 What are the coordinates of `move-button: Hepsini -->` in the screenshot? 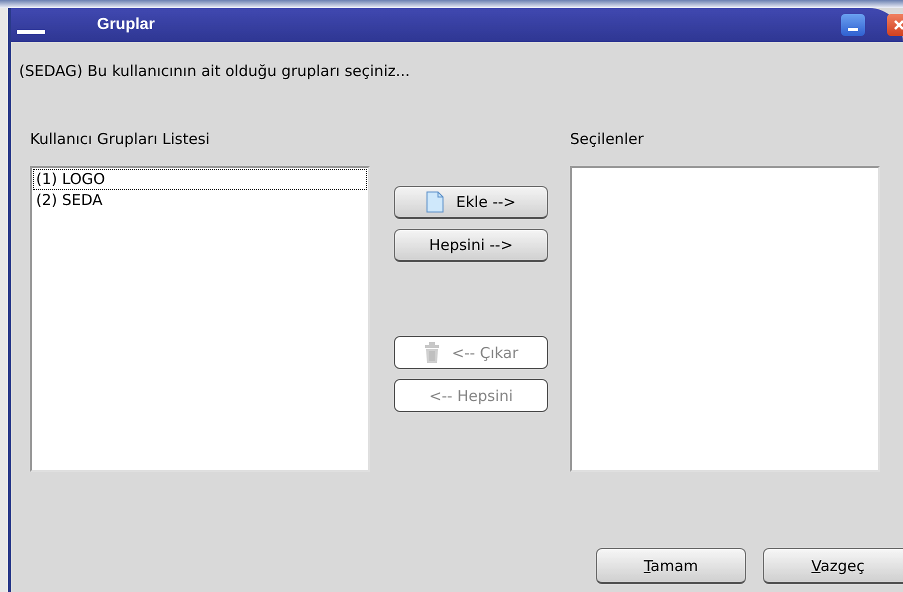 It's located at (471, 245).